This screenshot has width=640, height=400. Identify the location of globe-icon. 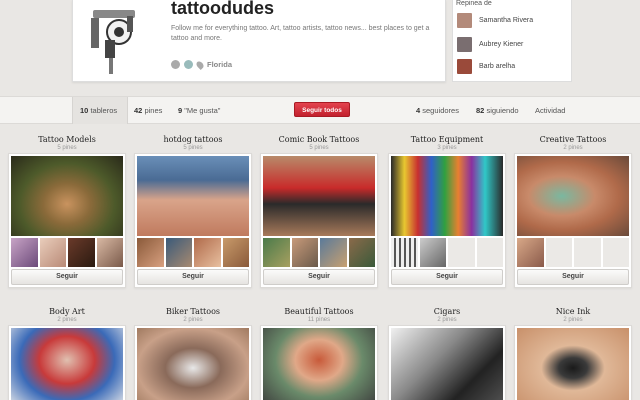
(175, 64).